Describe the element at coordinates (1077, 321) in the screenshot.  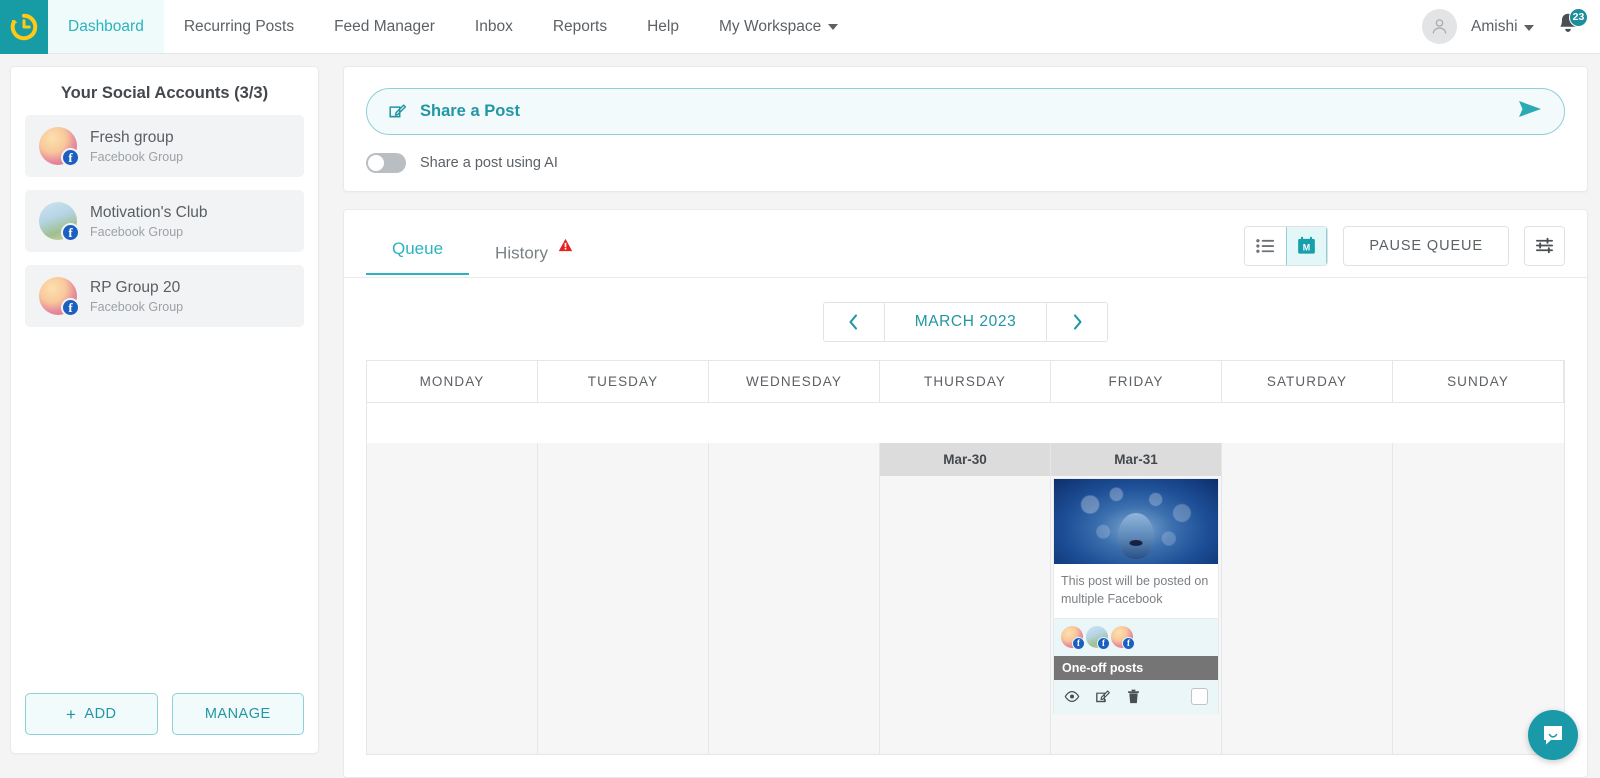
I see `next-month-button` at that location.